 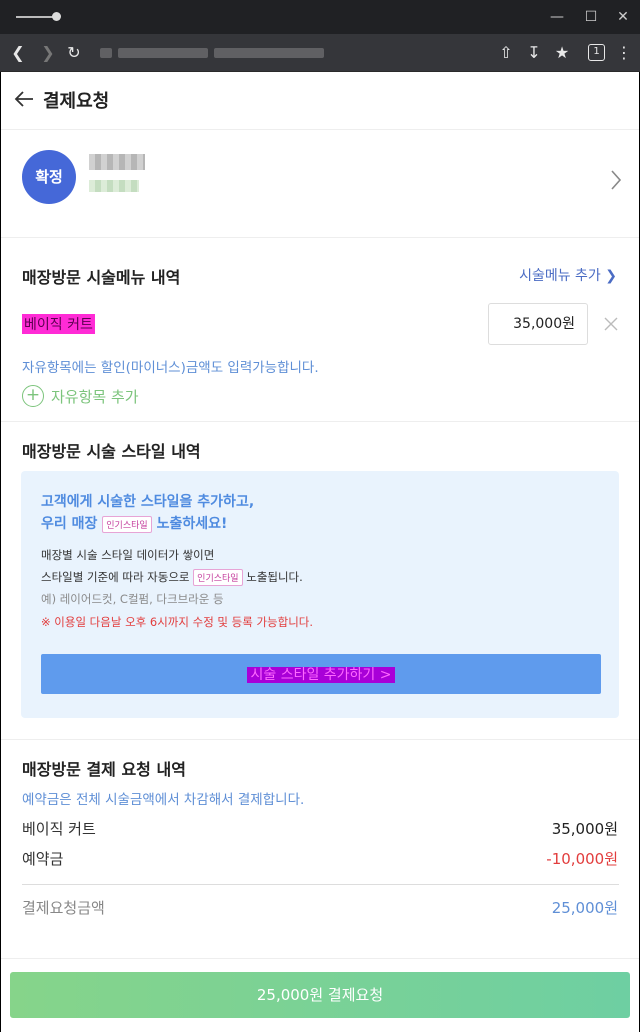 I want to click on add-style-button-label: 시술 스타일 추가하기 >, so click(x=321, y=675).